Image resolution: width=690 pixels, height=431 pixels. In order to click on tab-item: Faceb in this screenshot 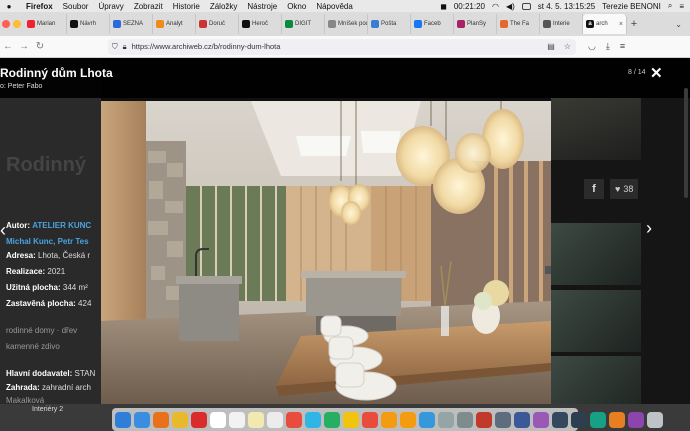, I will do `click(432, 24)`.